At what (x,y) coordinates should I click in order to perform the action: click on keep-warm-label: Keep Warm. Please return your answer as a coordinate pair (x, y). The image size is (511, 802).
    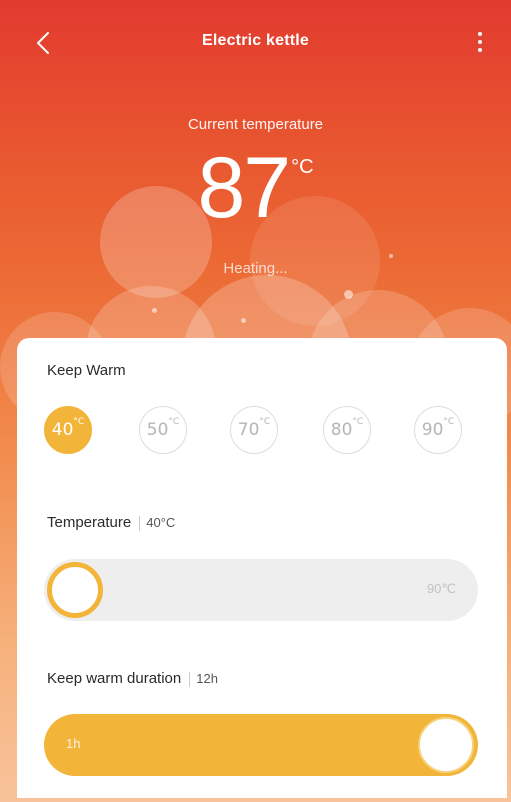
    Looking at the image, I should click on (86, 370).